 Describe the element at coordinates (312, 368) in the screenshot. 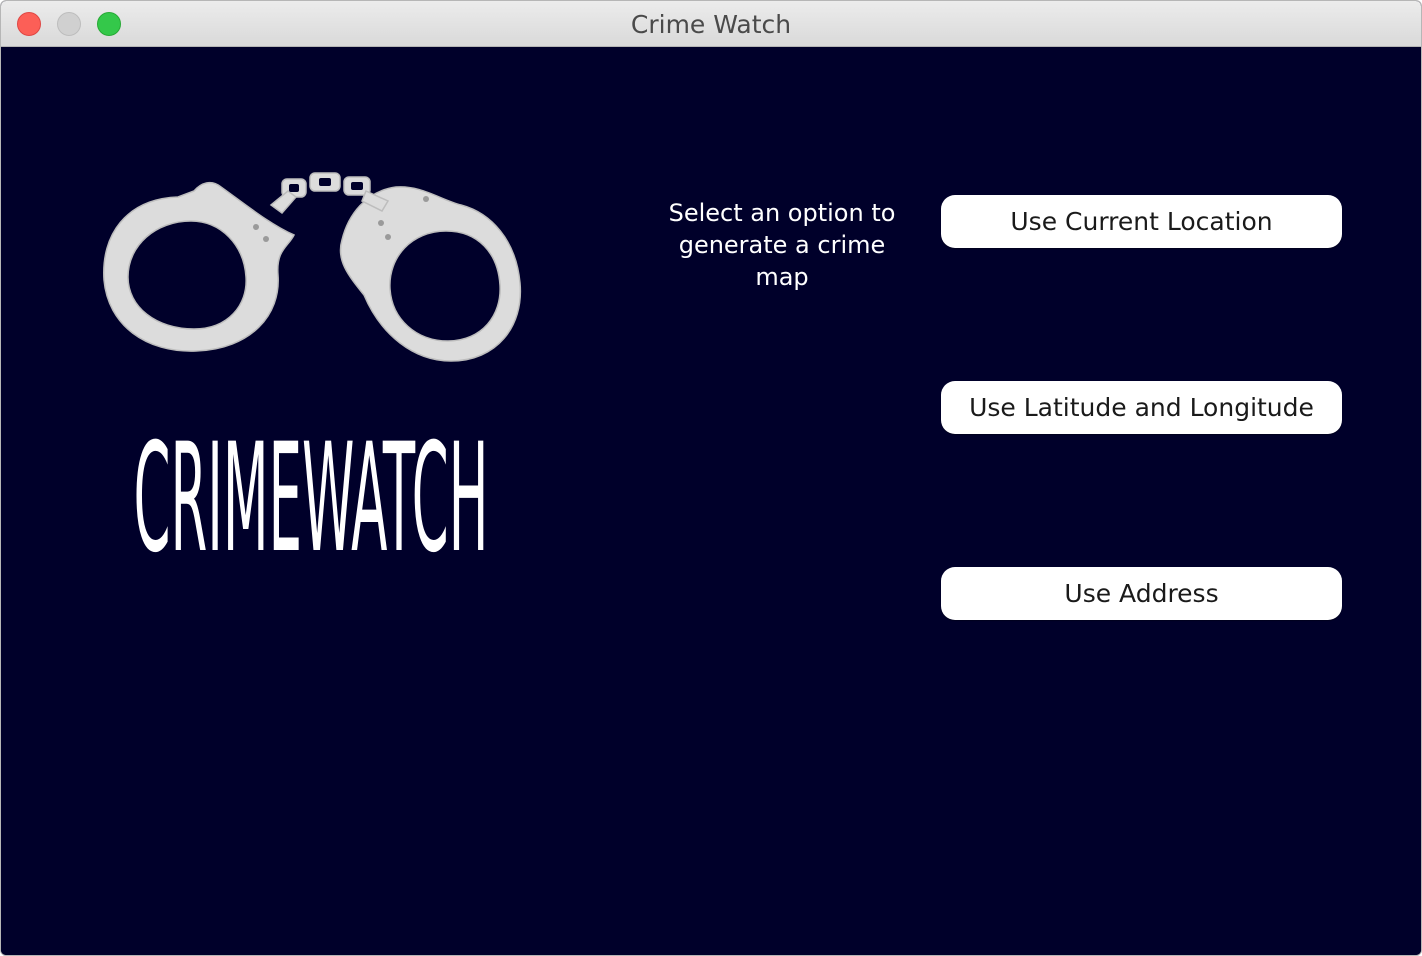

I see `handcuffs-logo-graphic: CRIMEWATCH` at that location.